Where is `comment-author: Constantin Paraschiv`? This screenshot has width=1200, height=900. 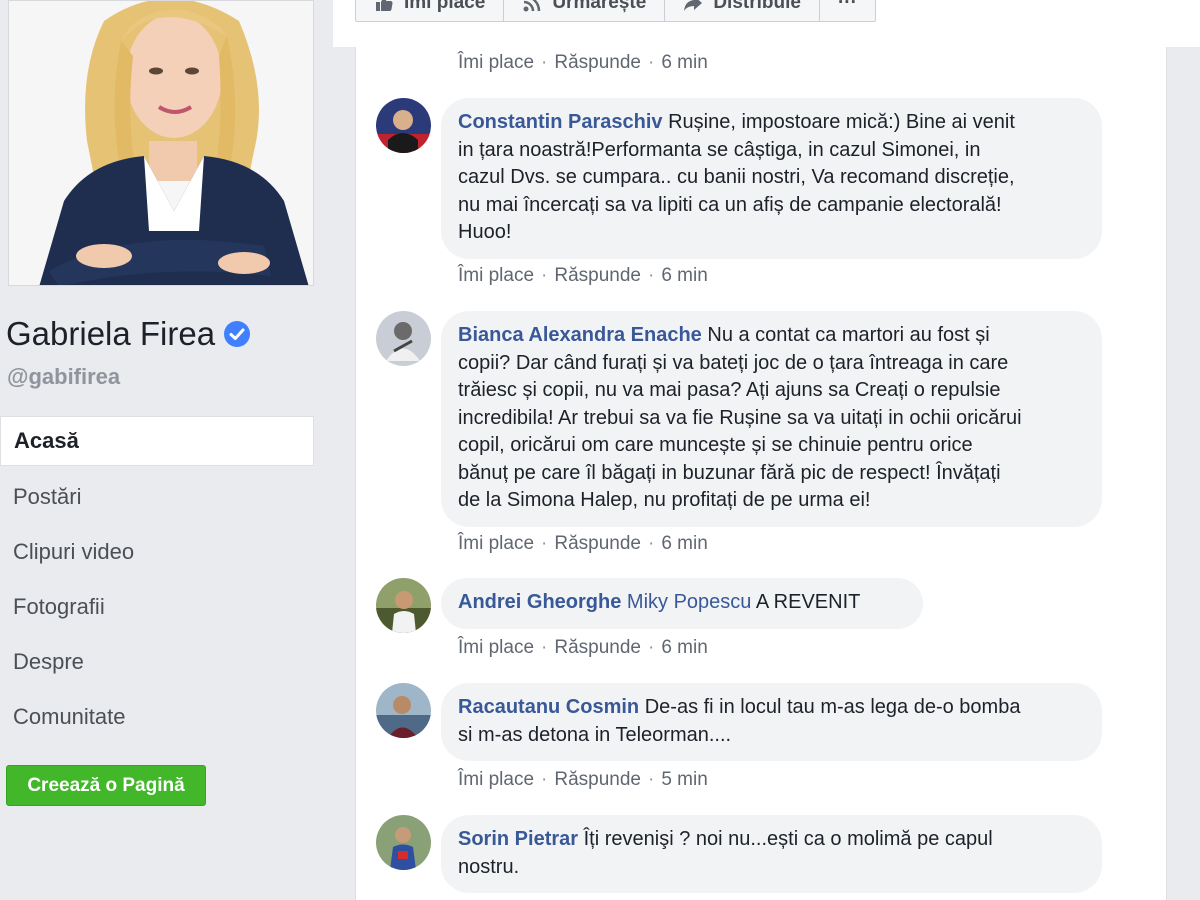 comment-author: Constantin Paraschiv is located at coordinates (560, 122).